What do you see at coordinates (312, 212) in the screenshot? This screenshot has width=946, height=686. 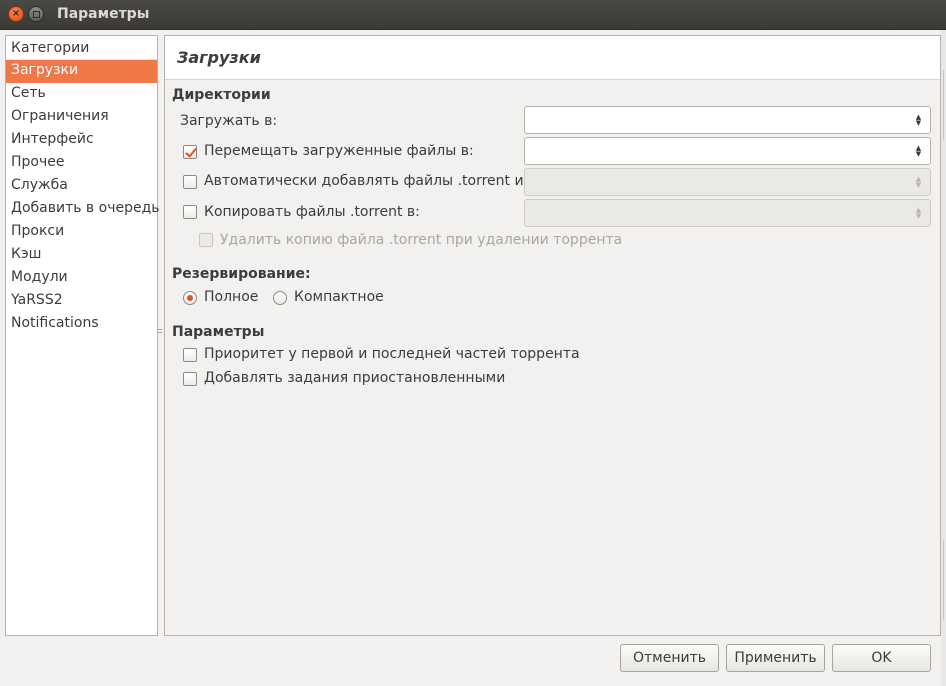 I see `copy-torrent-label: Копировать файлы .torrent в:` at bounding box center [312, 212].